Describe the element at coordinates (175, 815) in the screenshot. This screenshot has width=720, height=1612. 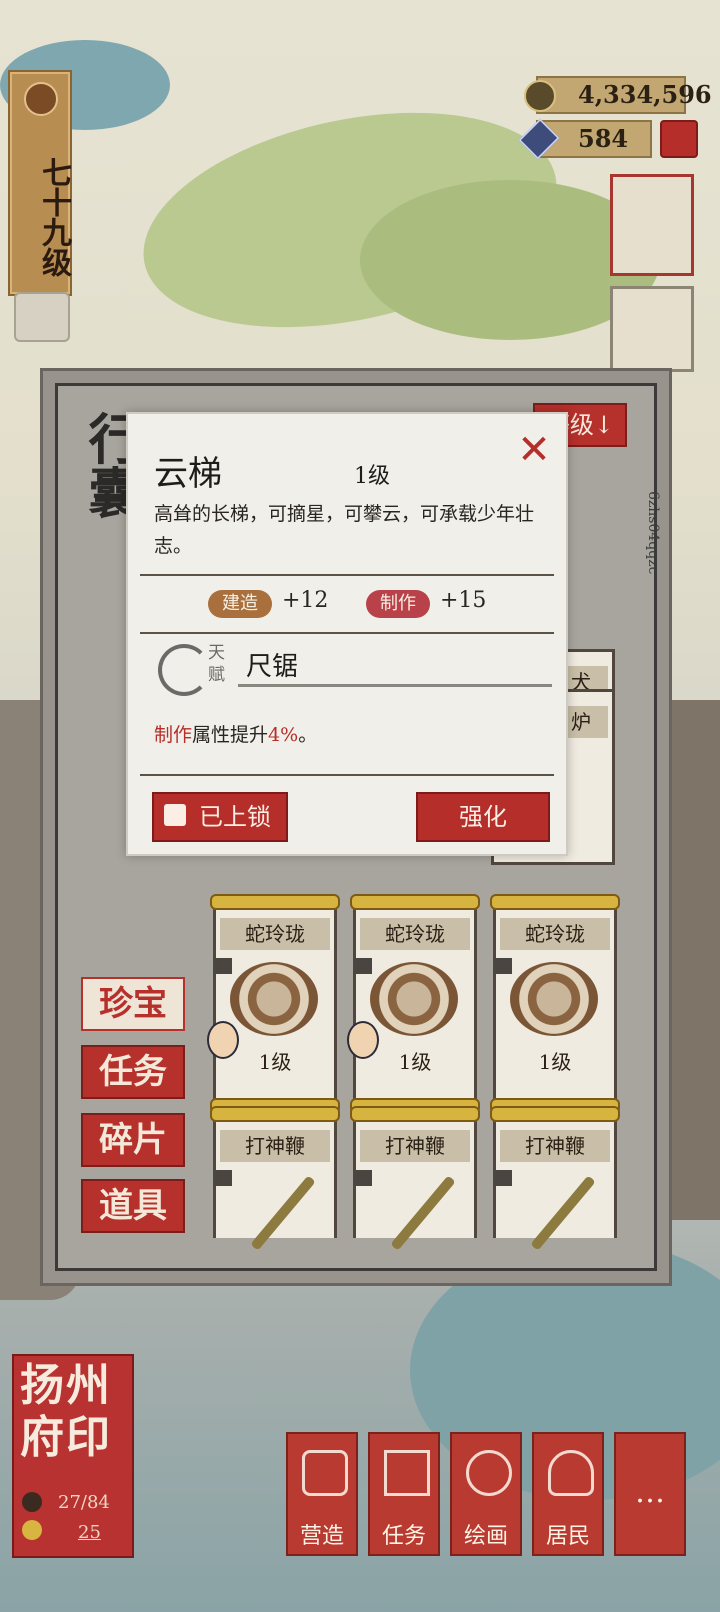
I see `lock-badge-icon` at that location.